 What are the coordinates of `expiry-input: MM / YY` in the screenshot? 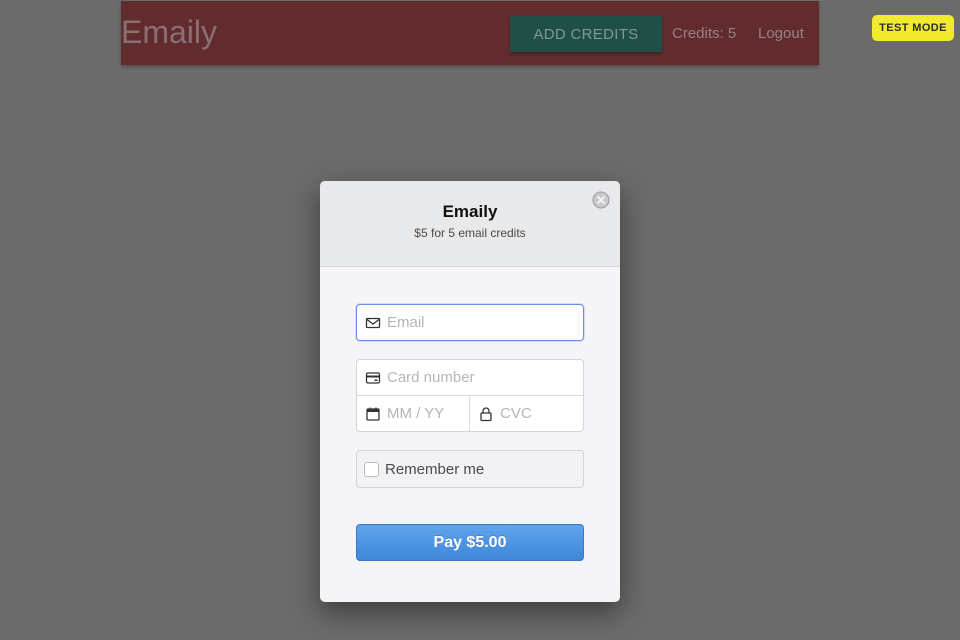 It's located at (413, 413).